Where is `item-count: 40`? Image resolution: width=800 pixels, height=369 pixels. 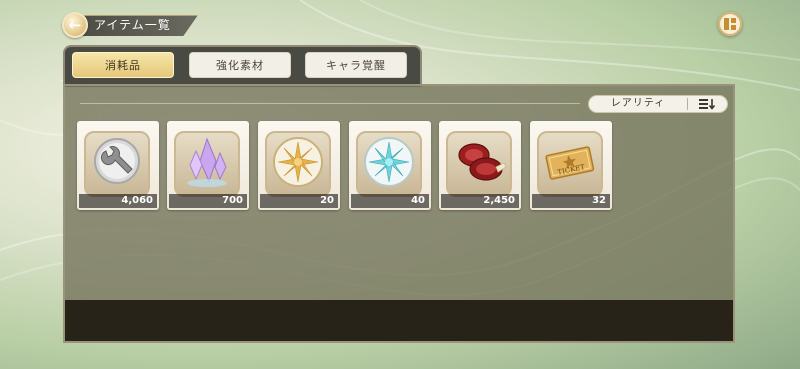
item-count: 40 is located at coordinates (390, 201).